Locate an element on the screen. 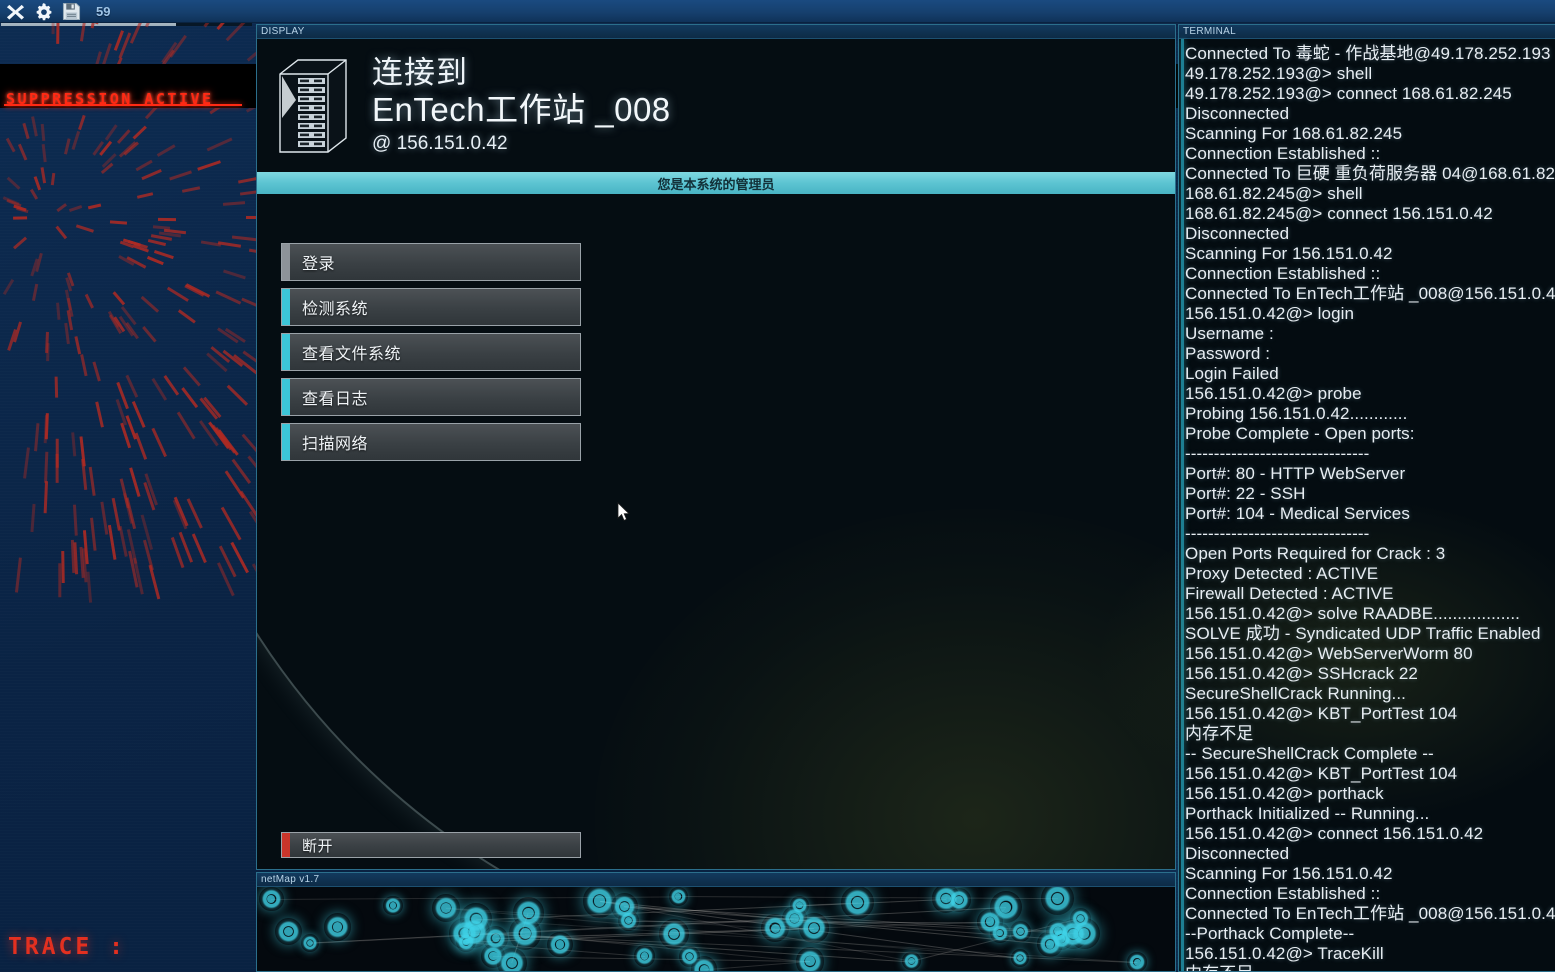 This screenshot has width=1555, height=972. netmap-panel: netMap v1.7 is located at coordinates (716, 922).